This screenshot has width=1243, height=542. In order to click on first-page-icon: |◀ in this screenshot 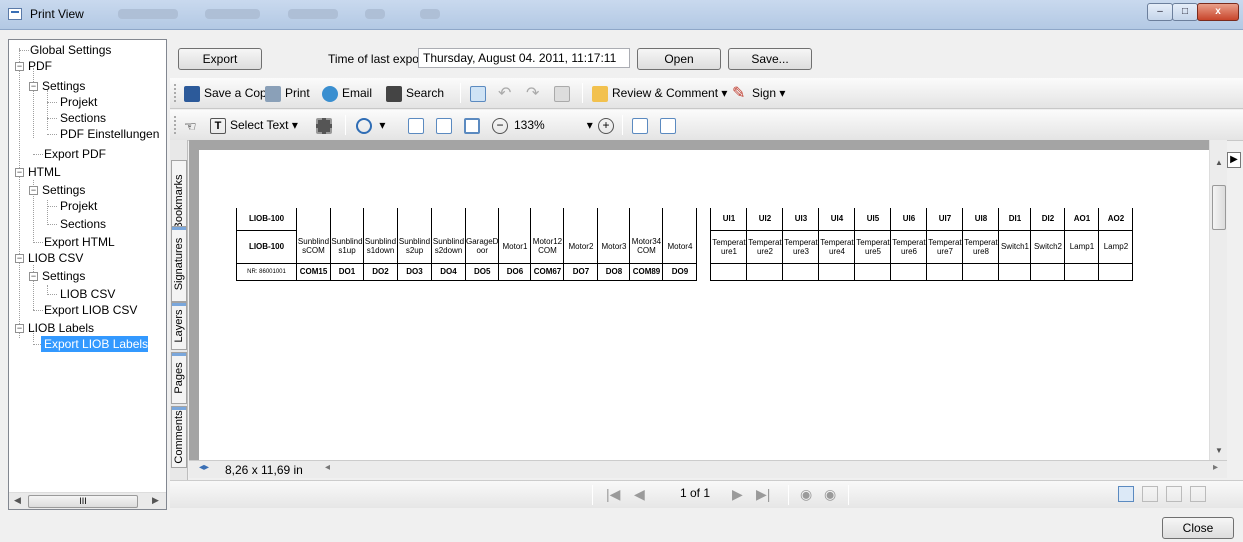, I will do `click(613, 494)`.